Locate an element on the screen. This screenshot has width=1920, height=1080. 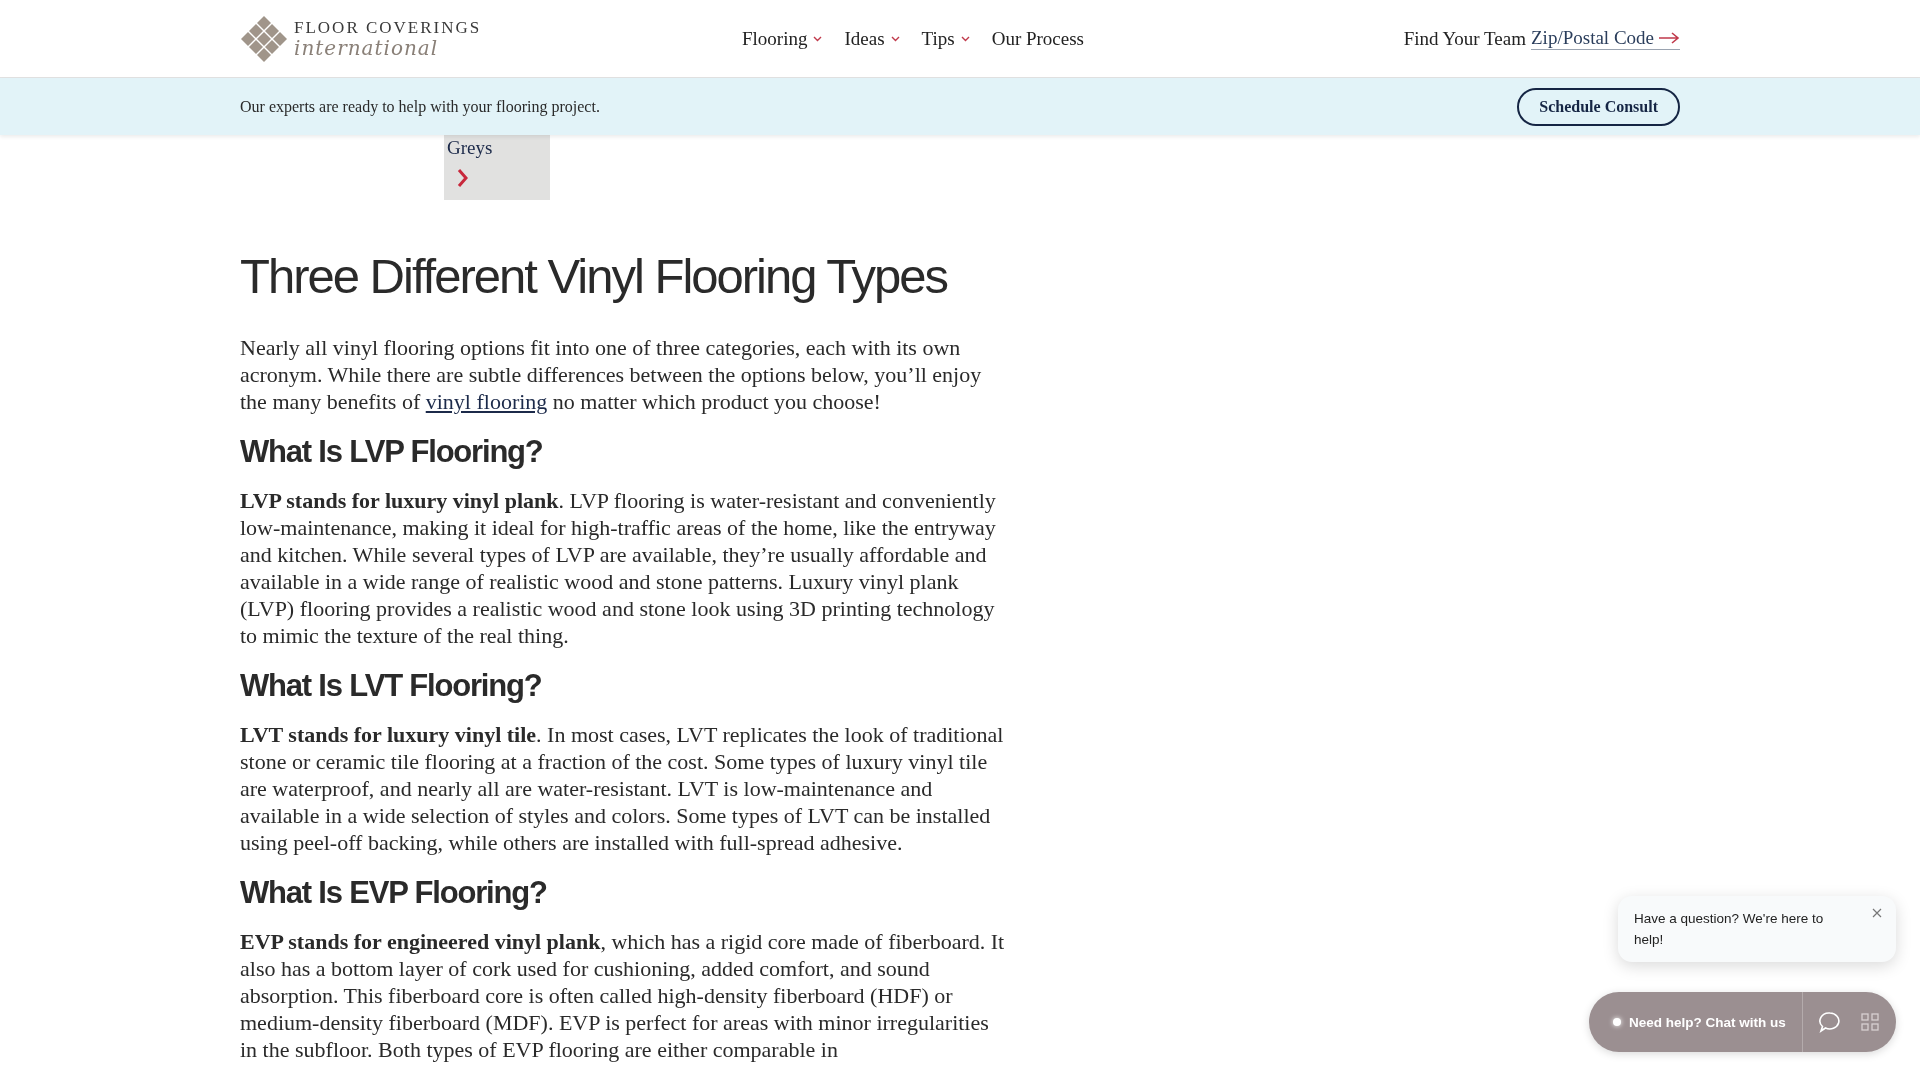
intro-paragraph: Nearly all vinyl flooring options fit into one of three categories, each with its own acronym. While there are subtle differences between the options below, you’ll enjoy the many benefits of vinyl flooring no matter which product you choose! is located at coordinates (611, 374).